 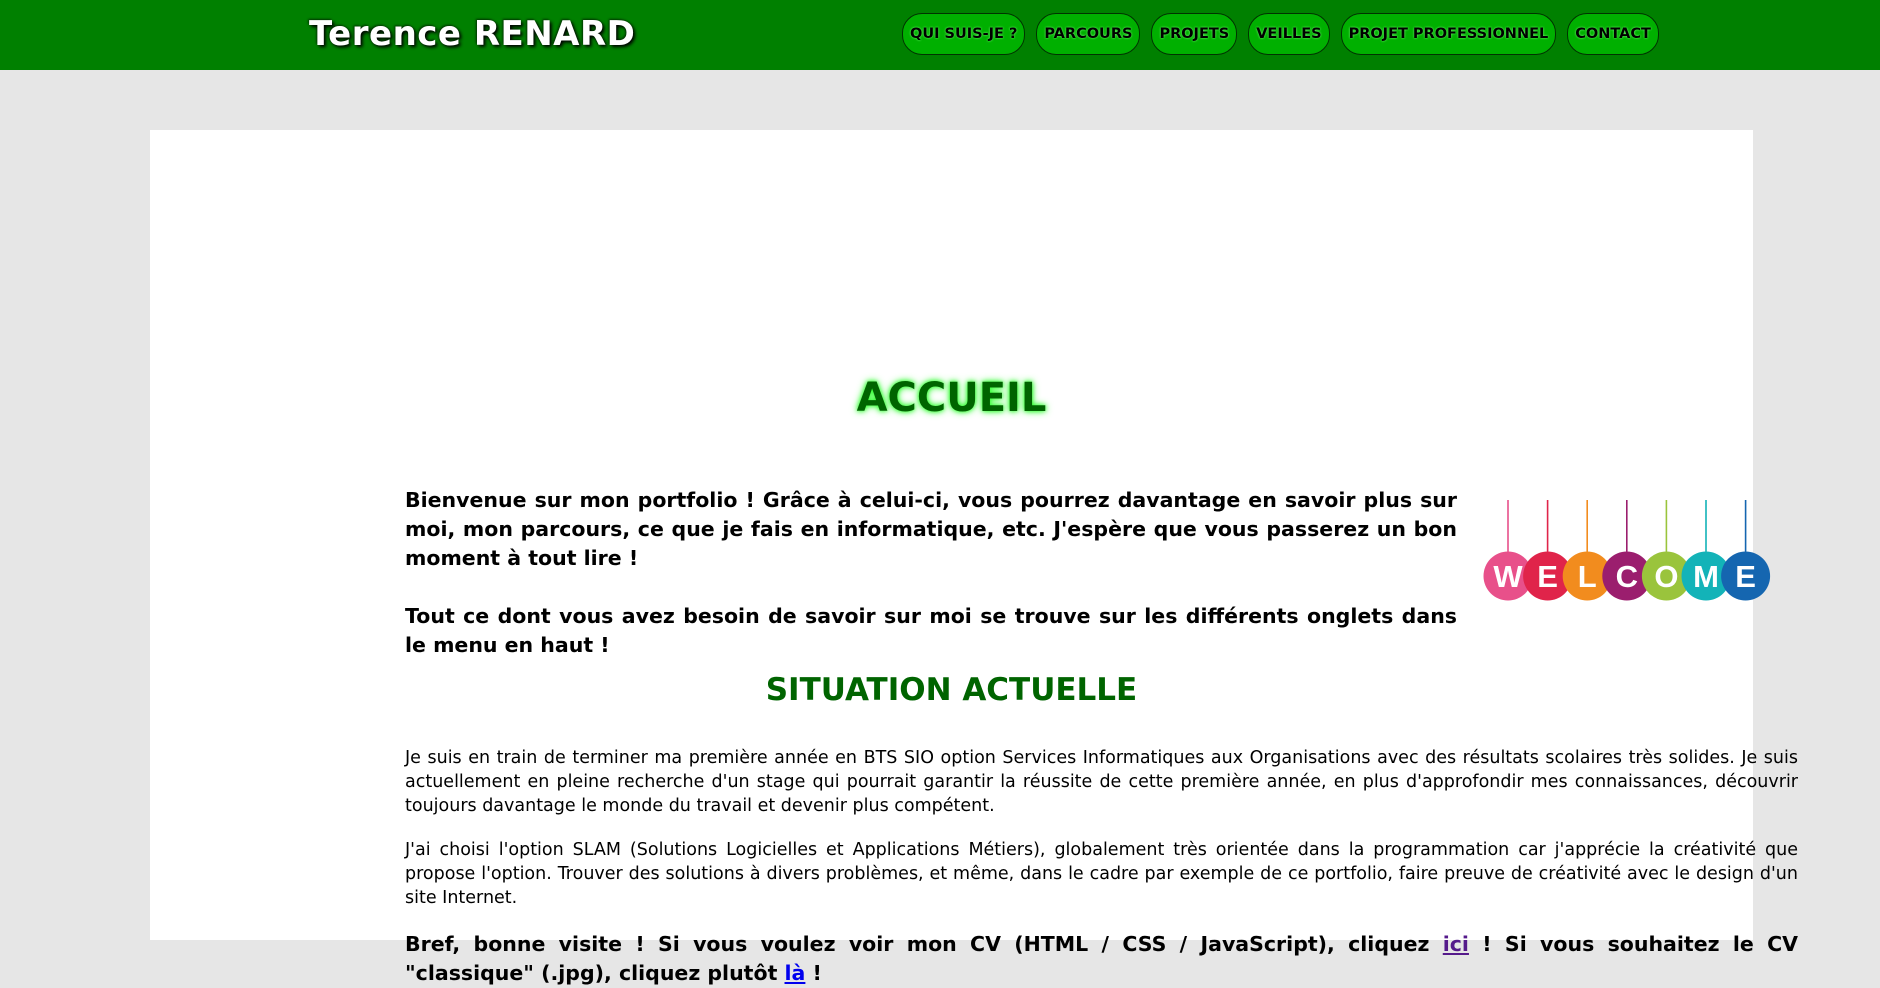 What do you see at coordinates (1587, 576) in the screenshot?
I see `welcome-letter: L` at bounding box center [1587, 576].